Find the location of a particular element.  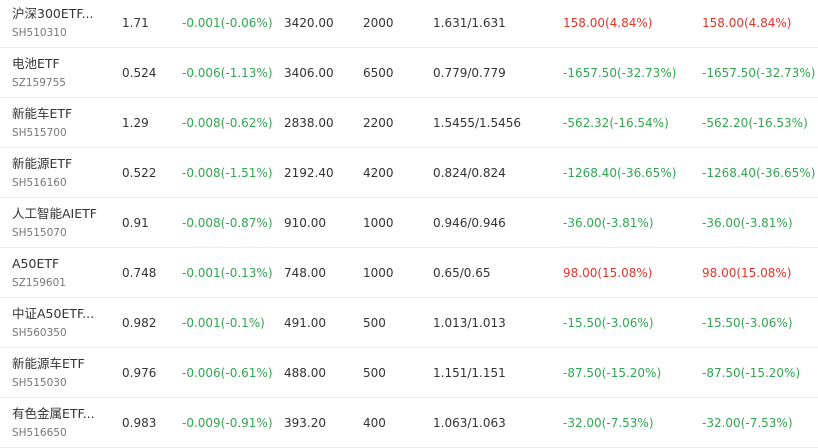

profit-loss-total-cell: -1657.50(-32.73%) is located at coordinates (759, 72).